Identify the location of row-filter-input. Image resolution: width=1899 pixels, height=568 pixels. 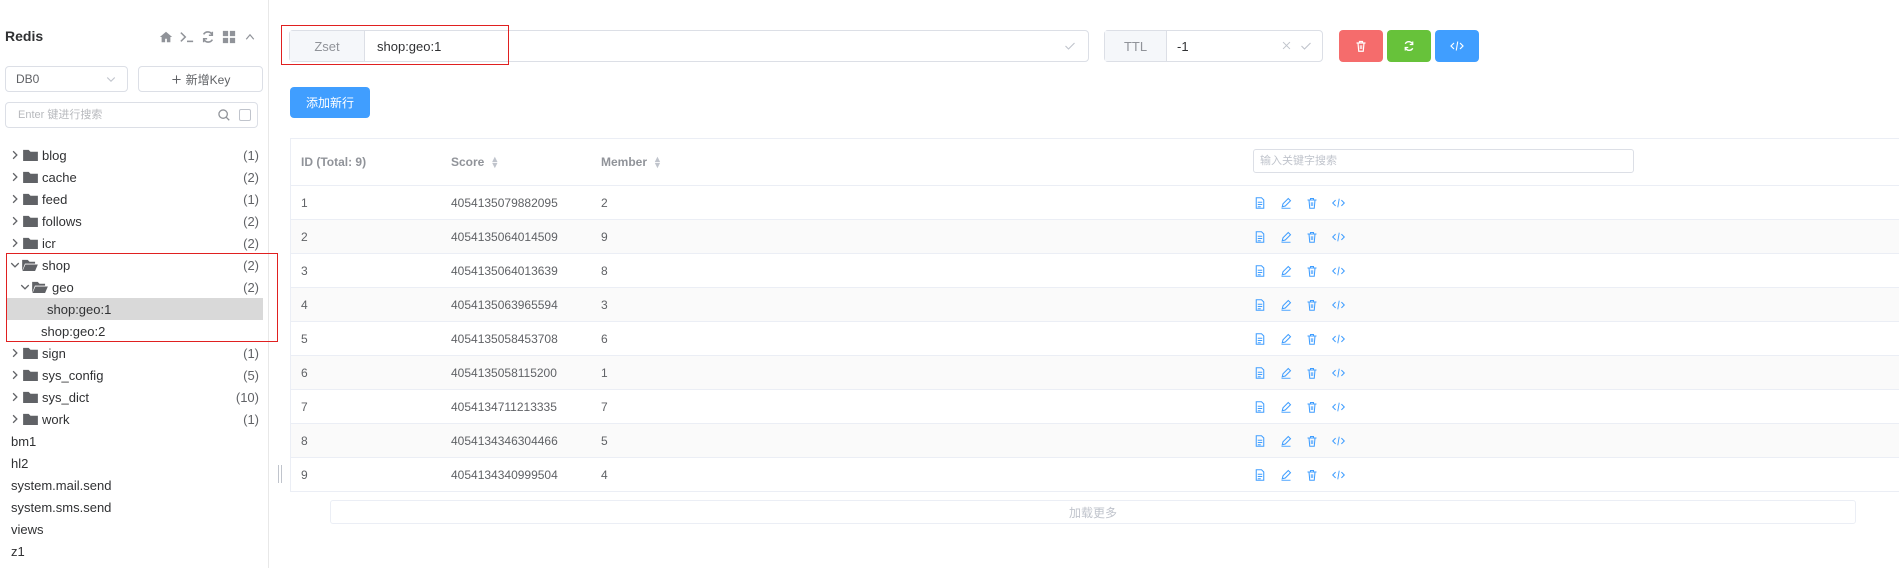
(1443, 161).